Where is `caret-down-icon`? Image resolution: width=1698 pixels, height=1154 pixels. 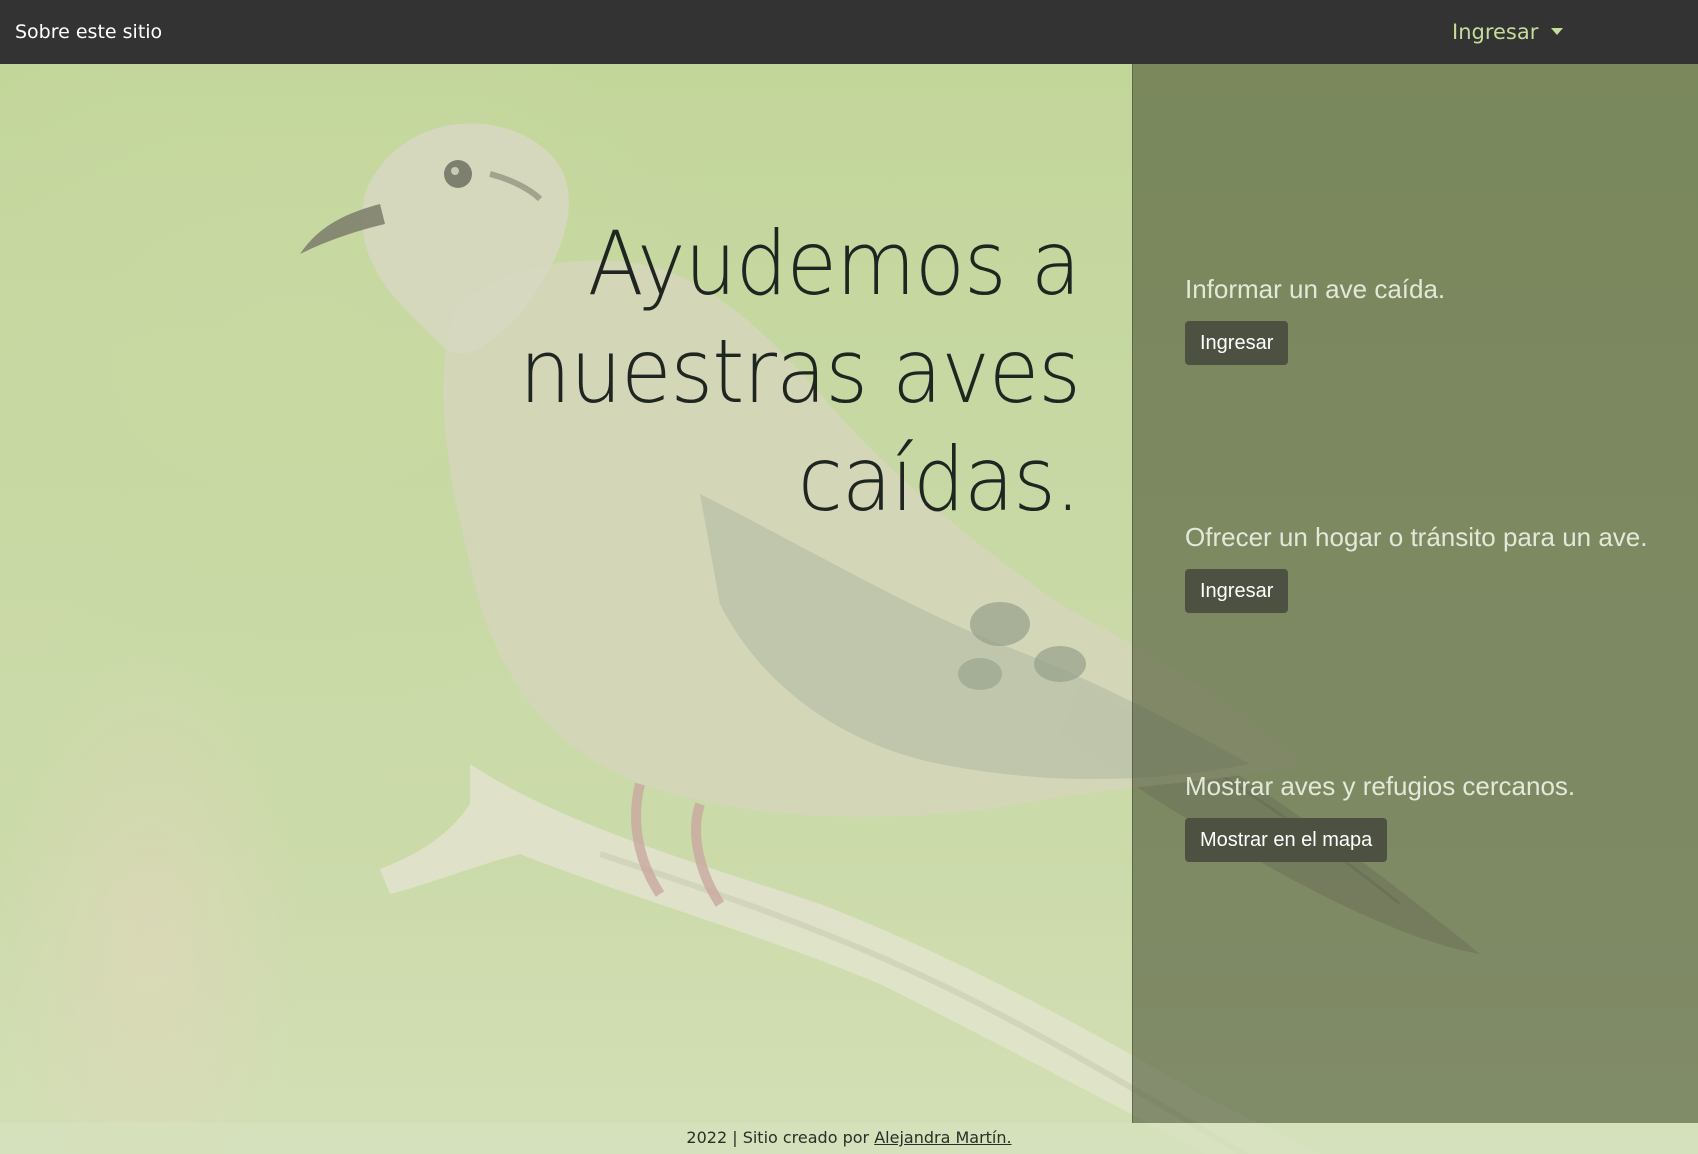 caret-down-icon is located at coordinates (1557, 31).